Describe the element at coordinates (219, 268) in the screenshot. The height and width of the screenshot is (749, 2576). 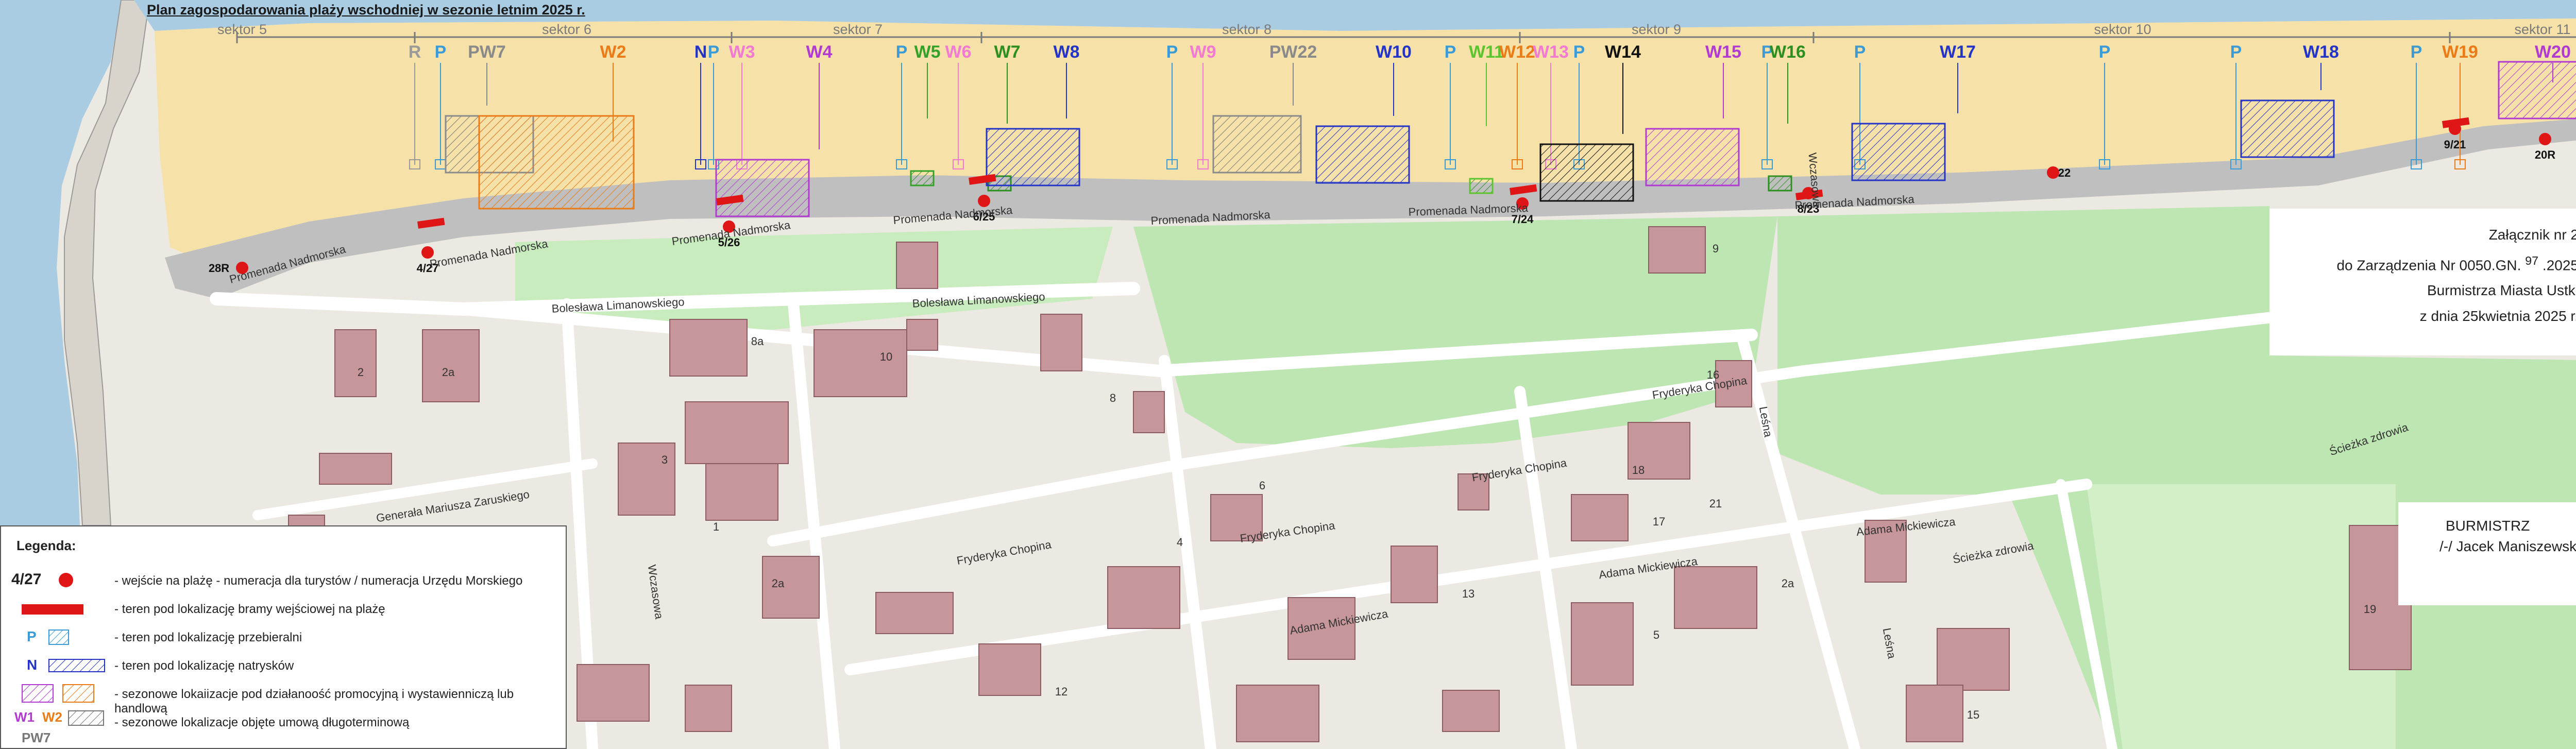
I see `entrance-label: 28R` at that location.